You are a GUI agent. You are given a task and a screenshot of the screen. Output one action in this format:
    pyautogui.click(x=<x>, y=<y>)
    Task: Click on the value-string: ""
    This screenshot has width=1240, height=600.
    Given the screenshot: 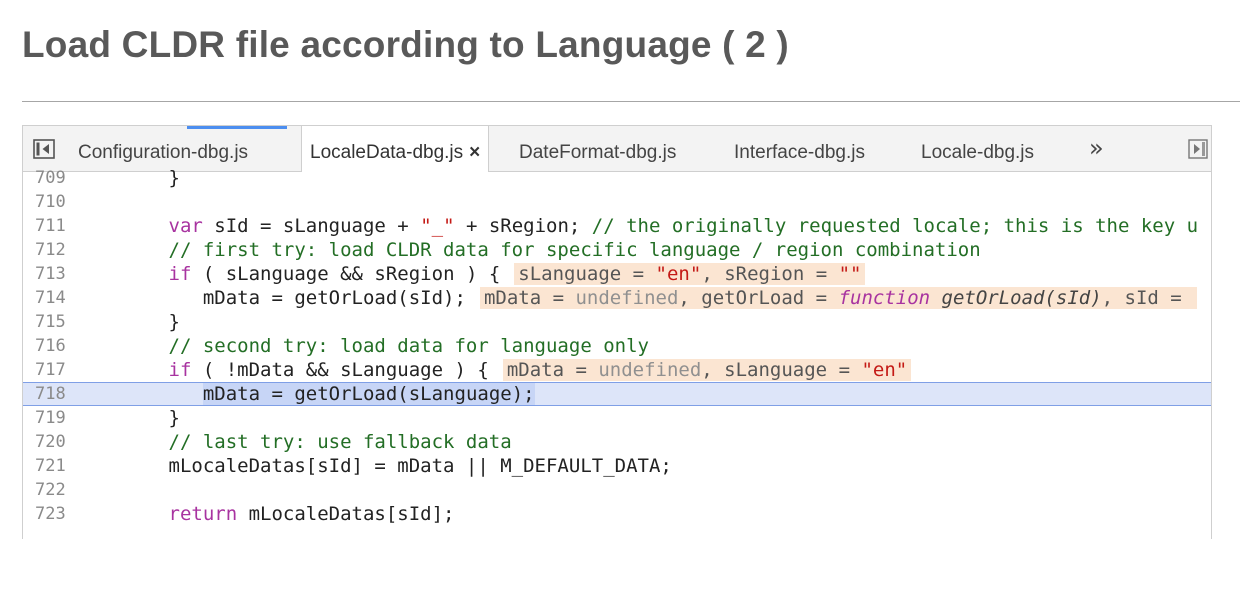 What is the action you would take?
    pyautogui.click(x=850, y=274)
    